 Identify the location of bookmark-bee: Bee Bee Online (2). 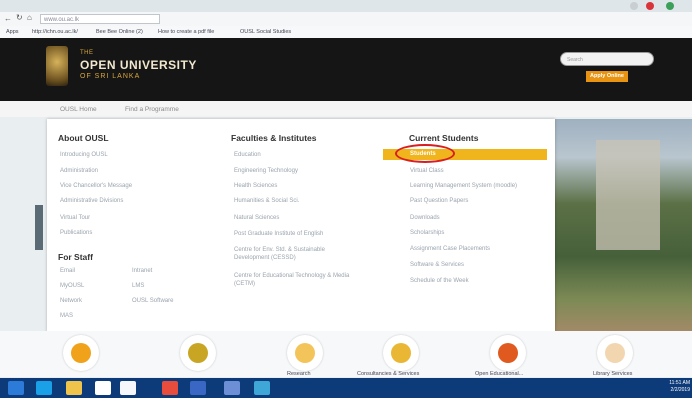
(119, 32).